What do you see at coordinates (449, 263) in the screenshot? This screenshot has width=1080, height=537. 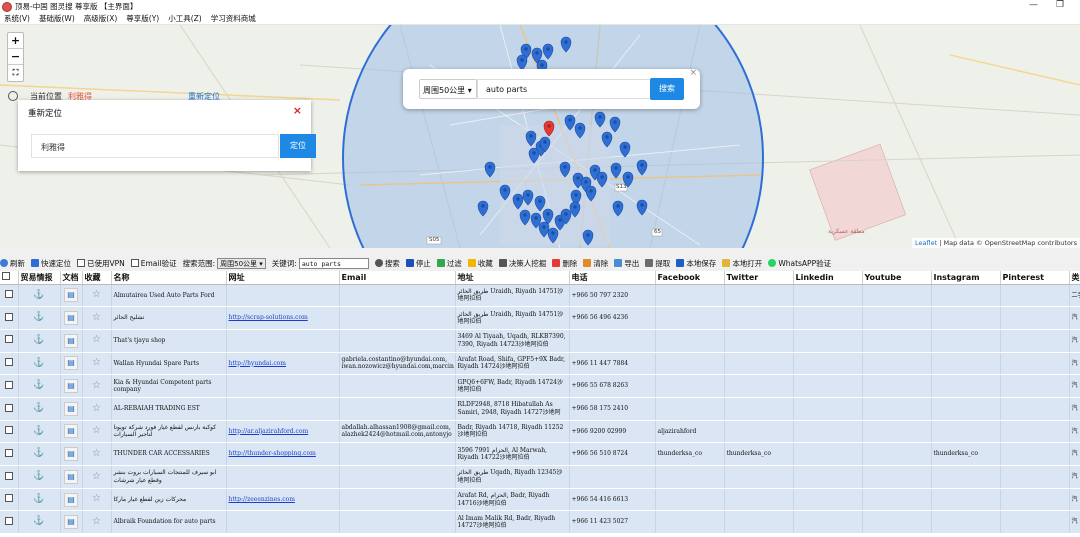 I see `filter-button: 过滤` at bounding box center [449, 263].